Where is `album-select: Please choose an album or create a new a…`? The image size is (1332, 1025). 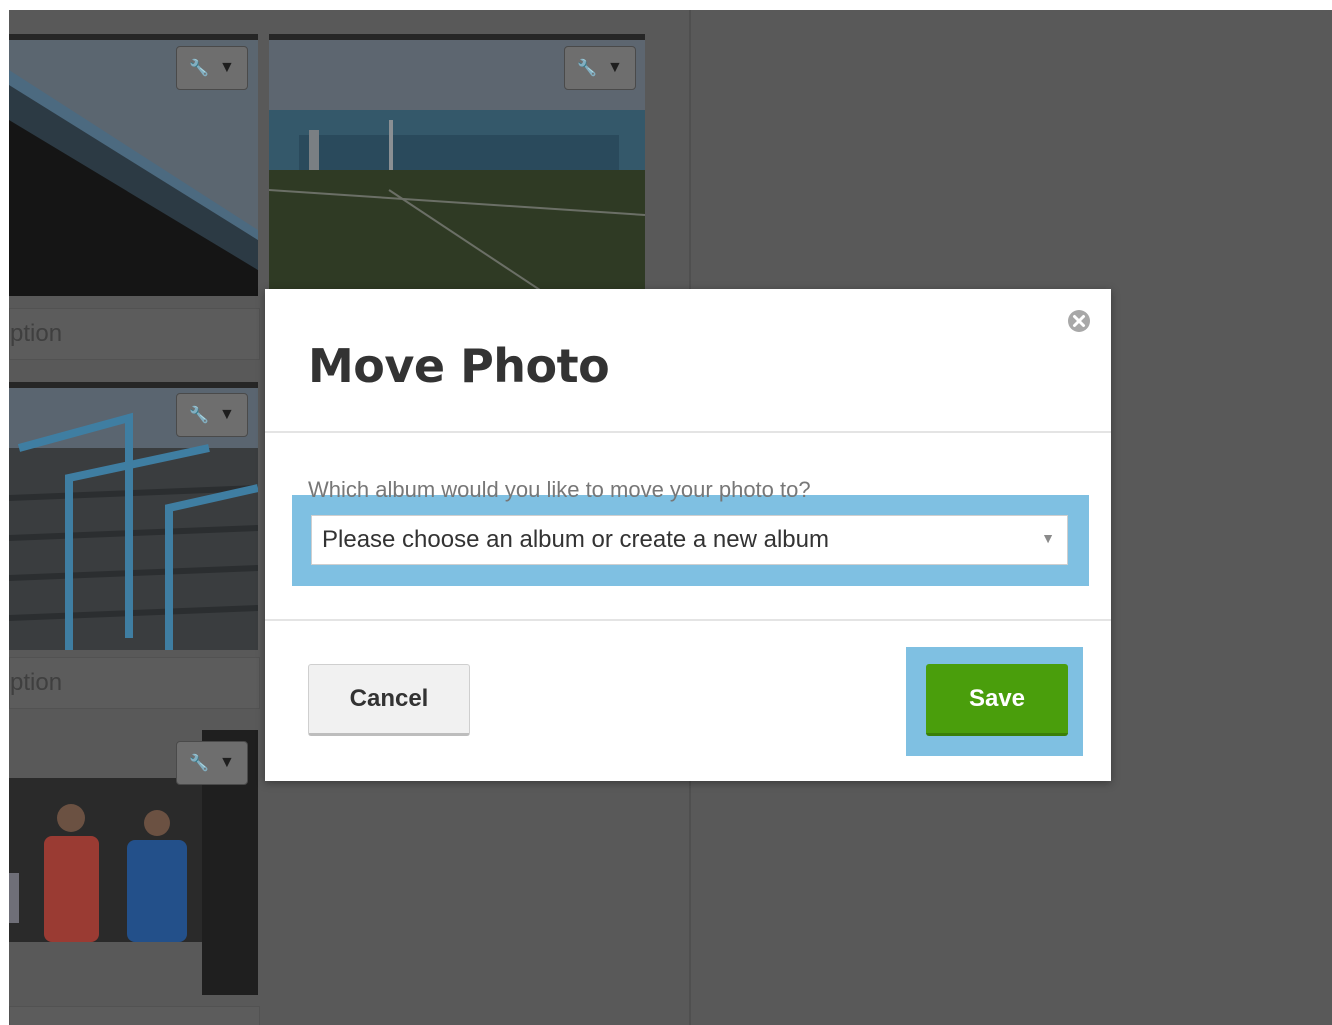
album-select: Please choose an album or create a new a… is located at coordinates (689, 540).